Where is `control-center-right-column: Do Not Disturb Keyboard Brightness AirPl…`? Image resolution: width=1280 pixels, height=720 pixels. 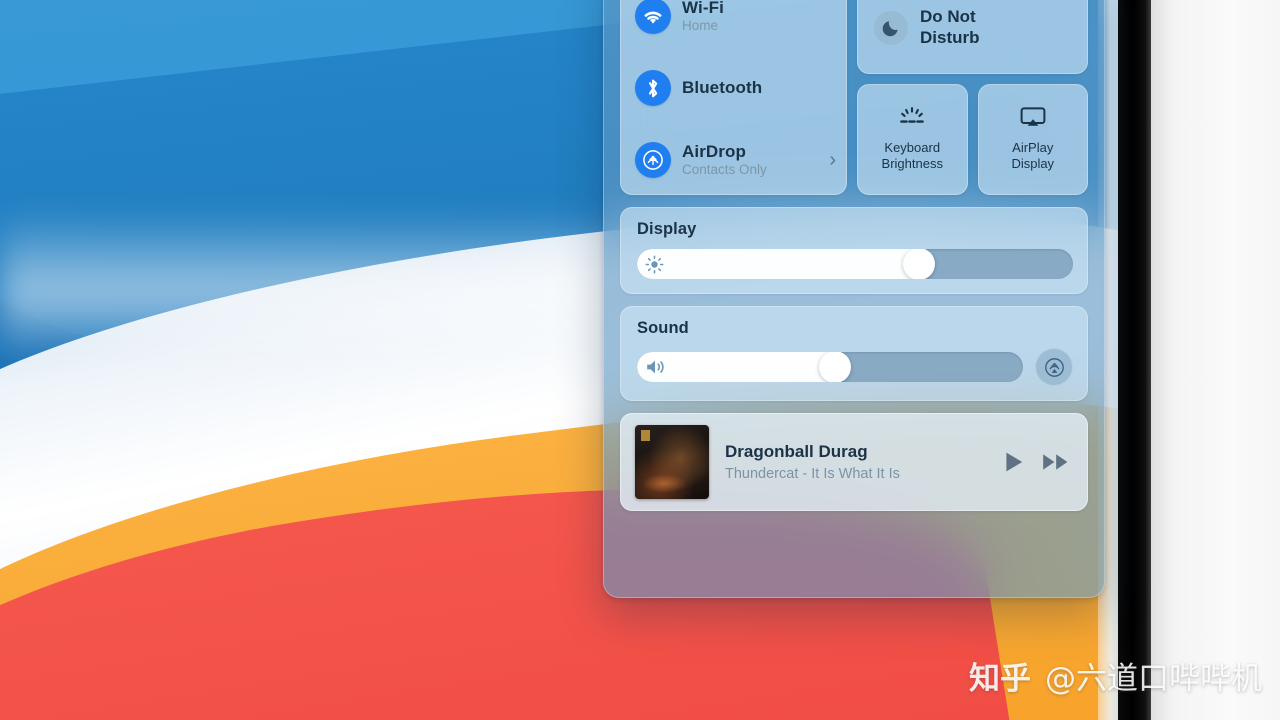 control-center-right-column: Do Not Disturb Keyboard Brightness AirPl… is located at coordinates (972, 97).